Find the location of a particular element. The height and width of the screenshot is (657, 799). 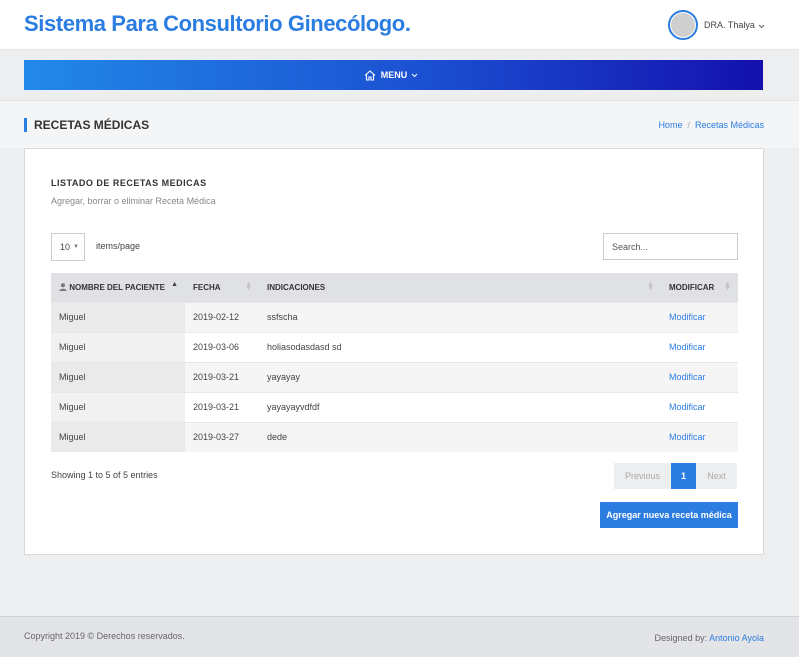

avatar is located at coordinates (683, 25).